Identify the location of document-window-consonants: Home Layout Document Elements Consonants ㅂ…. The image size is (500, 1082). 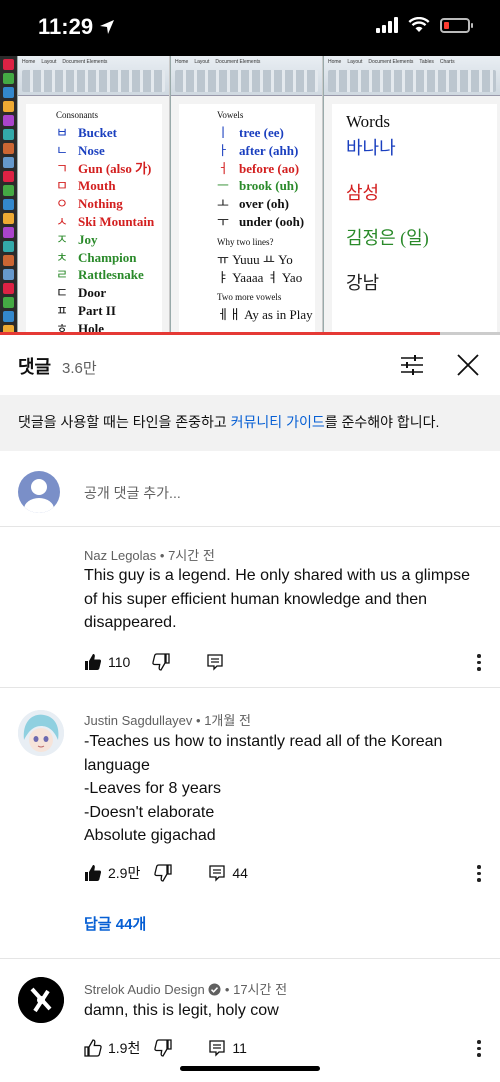
(93, 195).